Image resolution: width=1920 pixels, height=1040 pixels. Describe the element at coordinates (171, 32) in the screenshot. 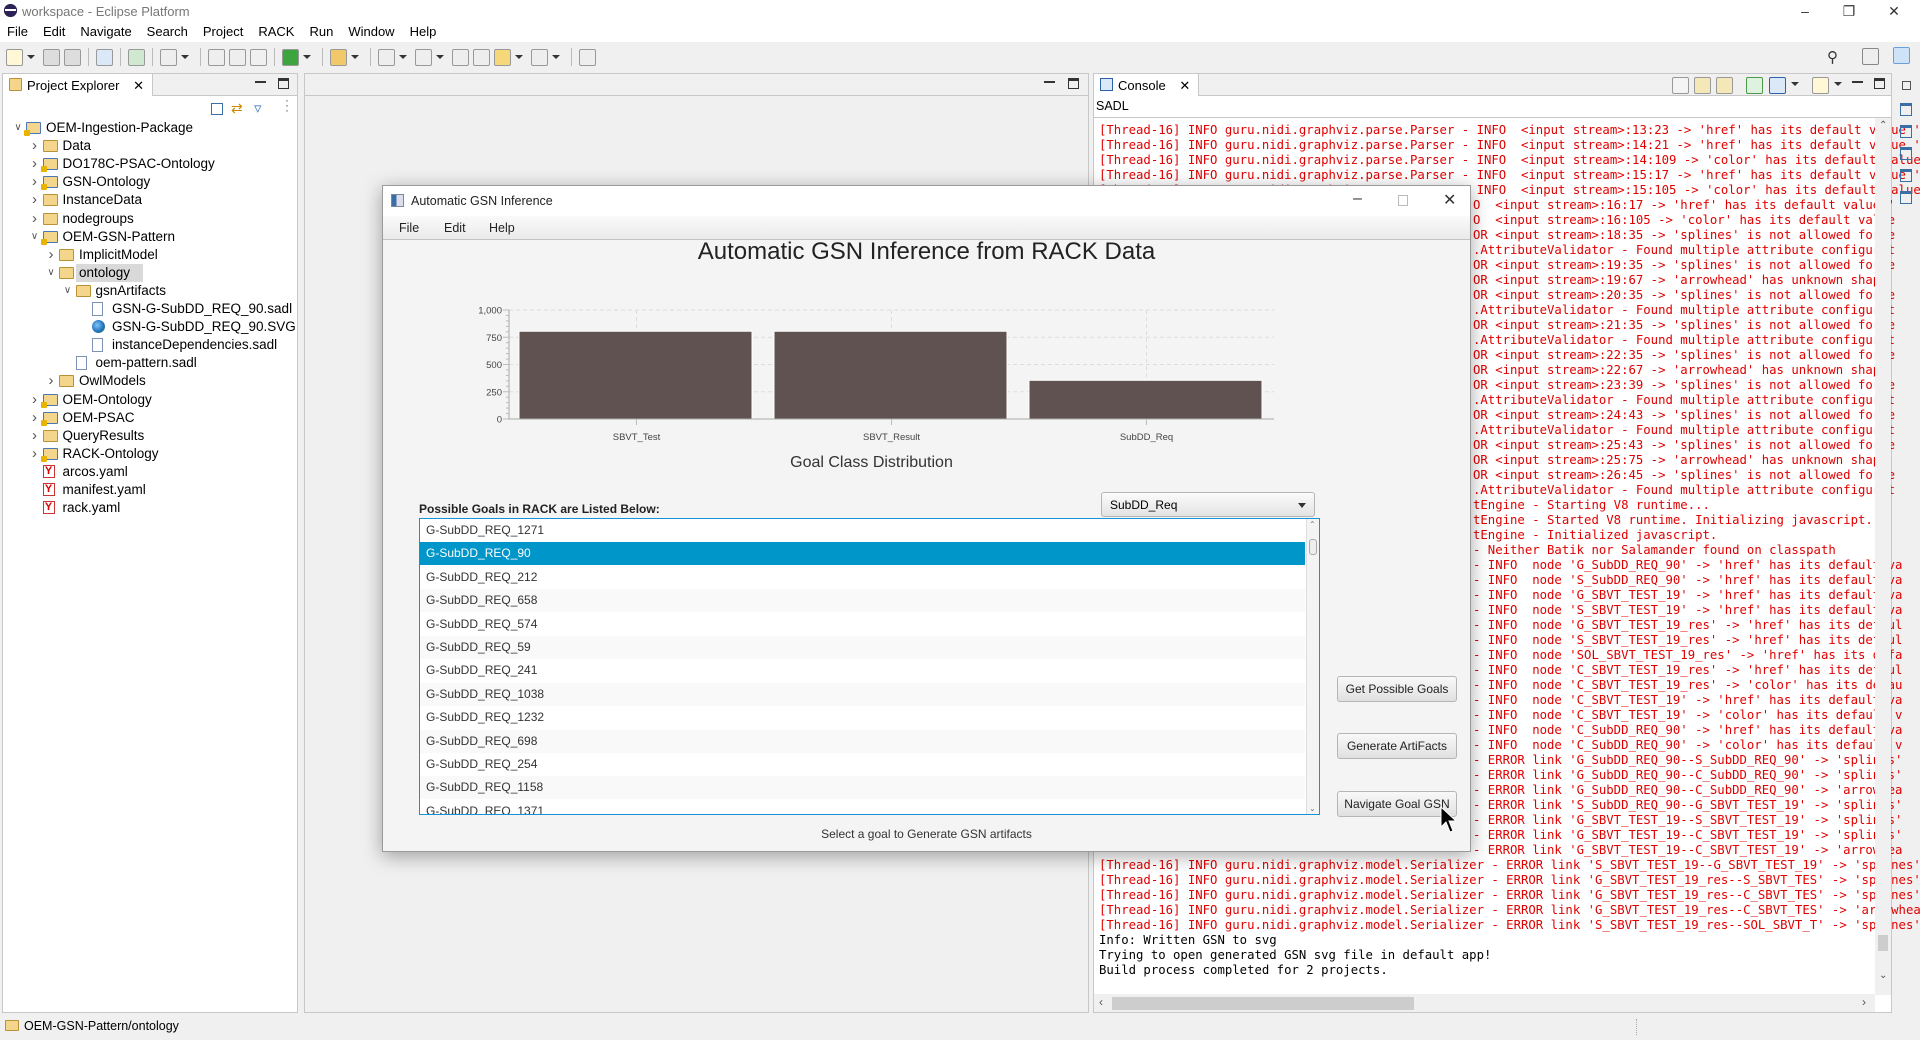

I see `menu-search: Search` at that location.